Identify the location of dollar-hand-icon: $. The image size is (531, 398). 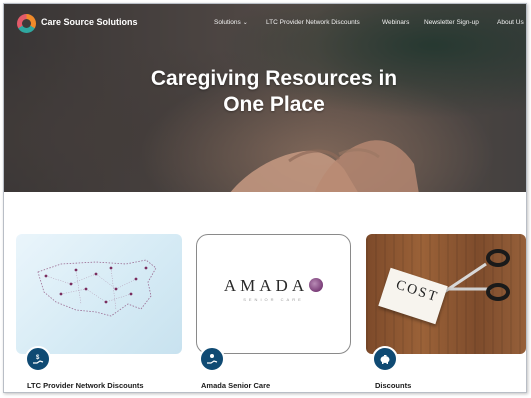
(38, 359).